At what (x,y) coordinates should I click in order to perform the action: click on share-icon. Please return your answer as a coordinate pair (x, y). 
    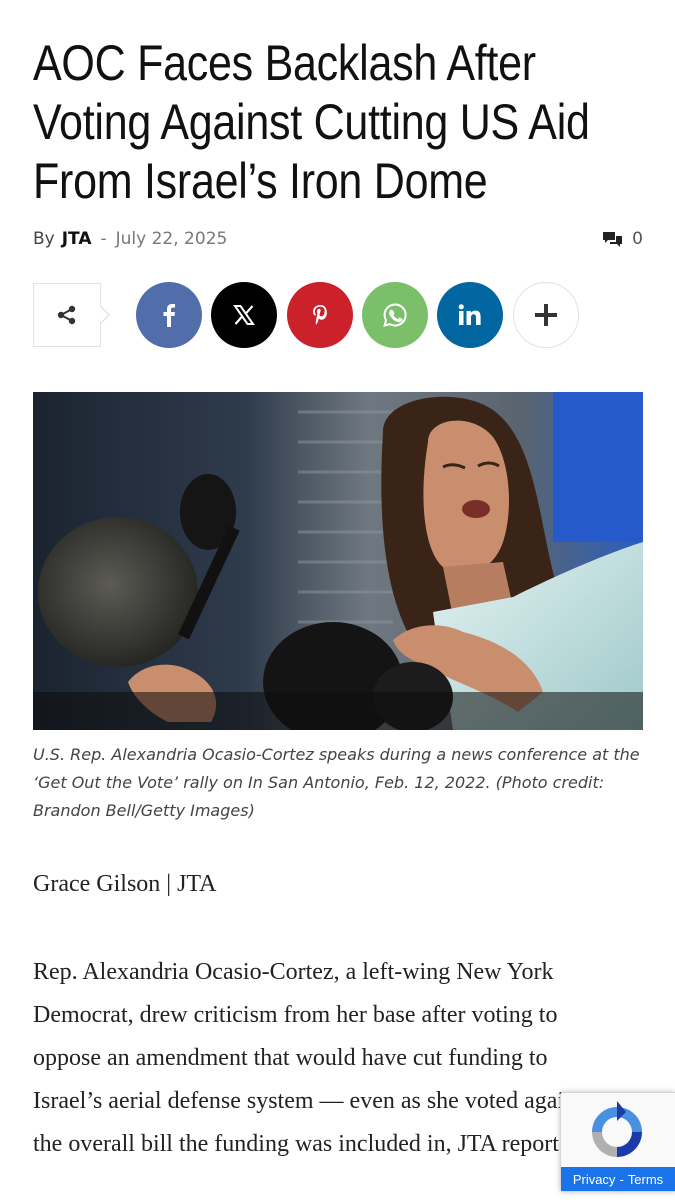
    Looking at the image, I should click on (66, 315).